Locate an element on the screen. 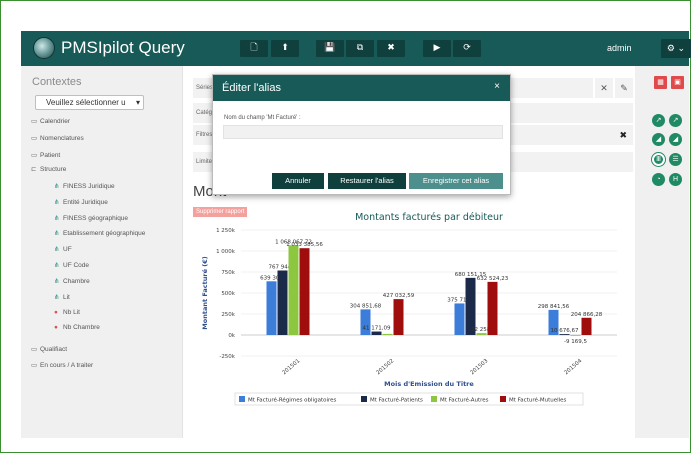  sidebar-item-structure: ⊏ Structure is located at coordinates (48, 169).